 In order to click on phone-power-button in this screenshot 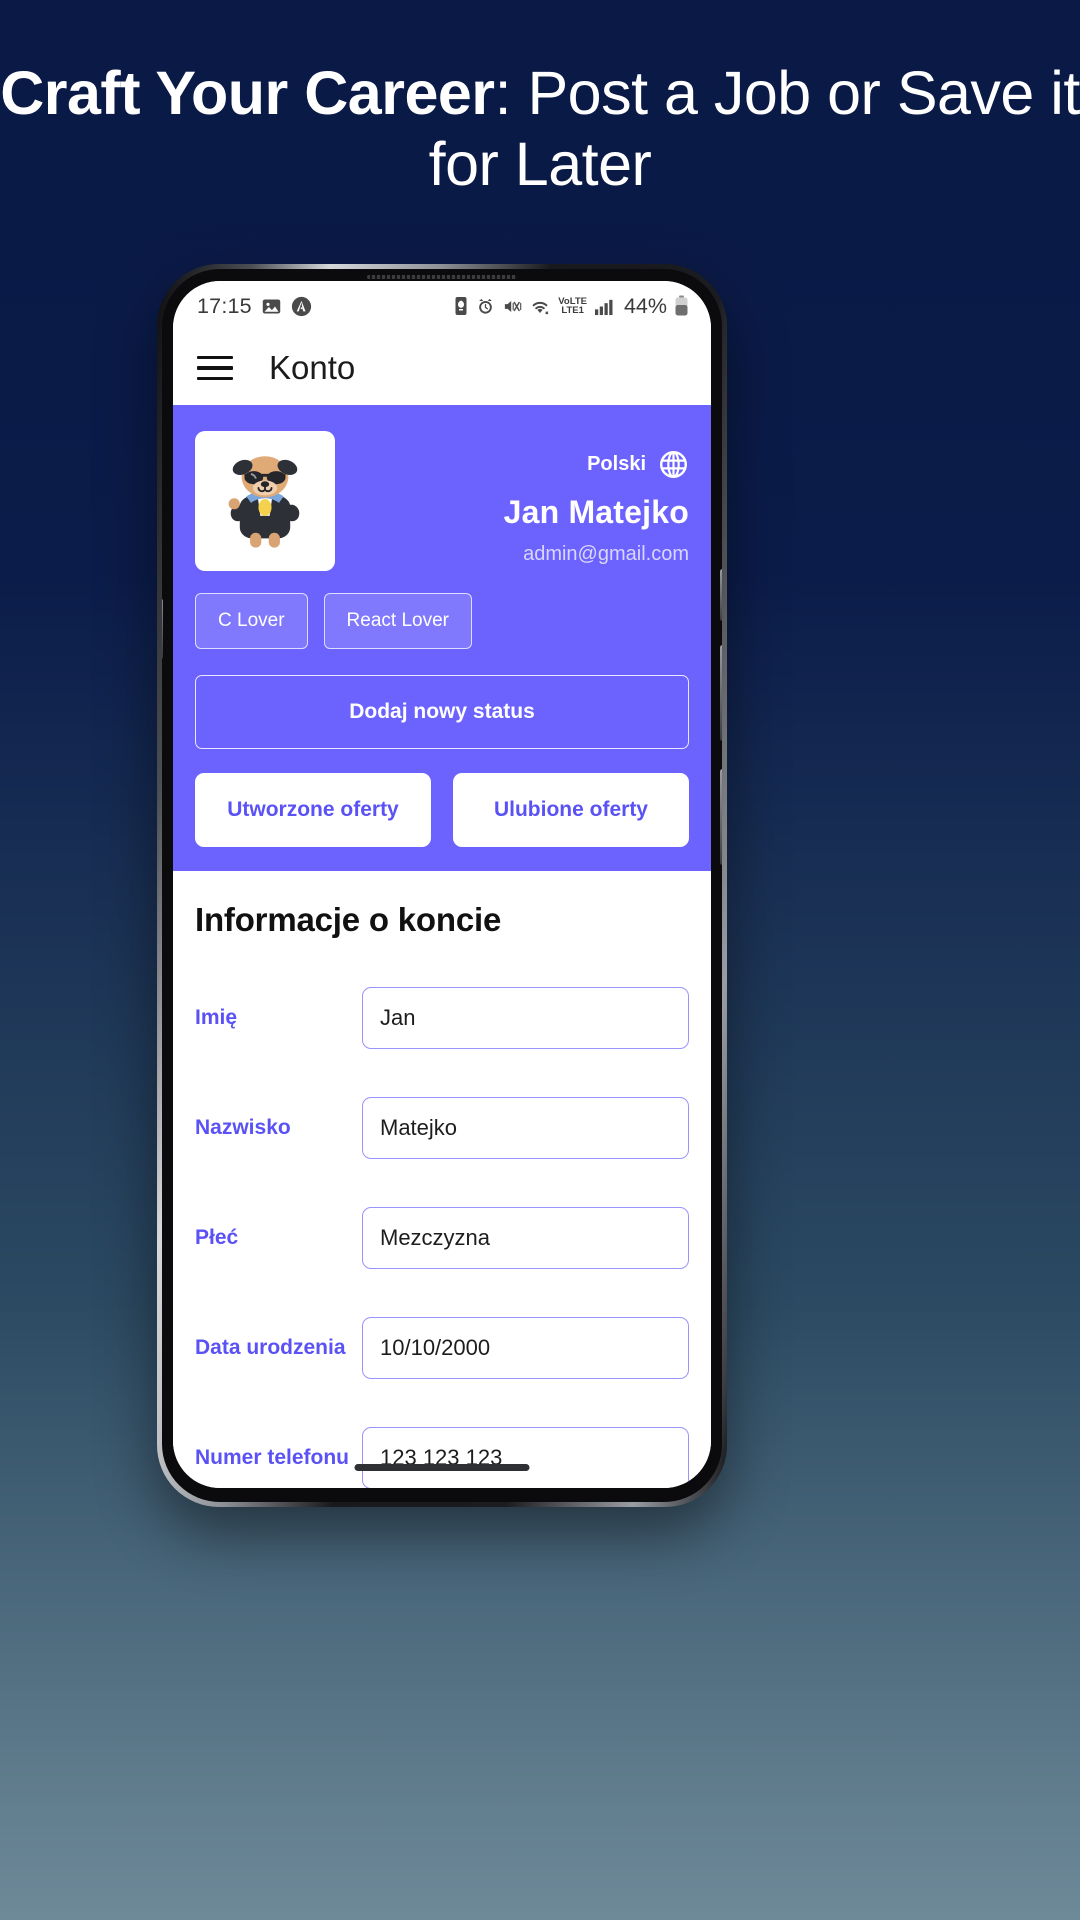, I will do `click(721, 595)`.